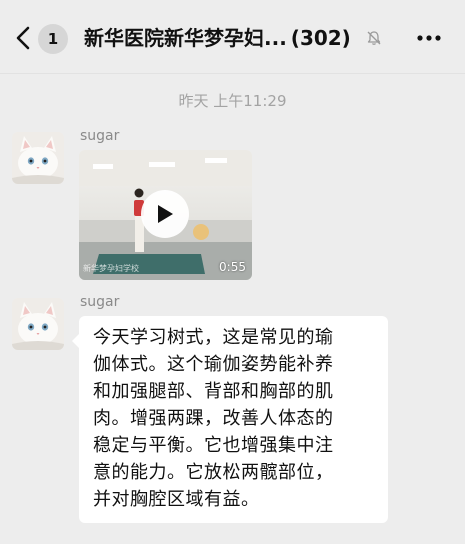  What do you see at coordinates (213, 418) in the screenshot?
I see `message-text-line: 肉。增强两踝，改善人体态的` at bounding box center [213, 418].